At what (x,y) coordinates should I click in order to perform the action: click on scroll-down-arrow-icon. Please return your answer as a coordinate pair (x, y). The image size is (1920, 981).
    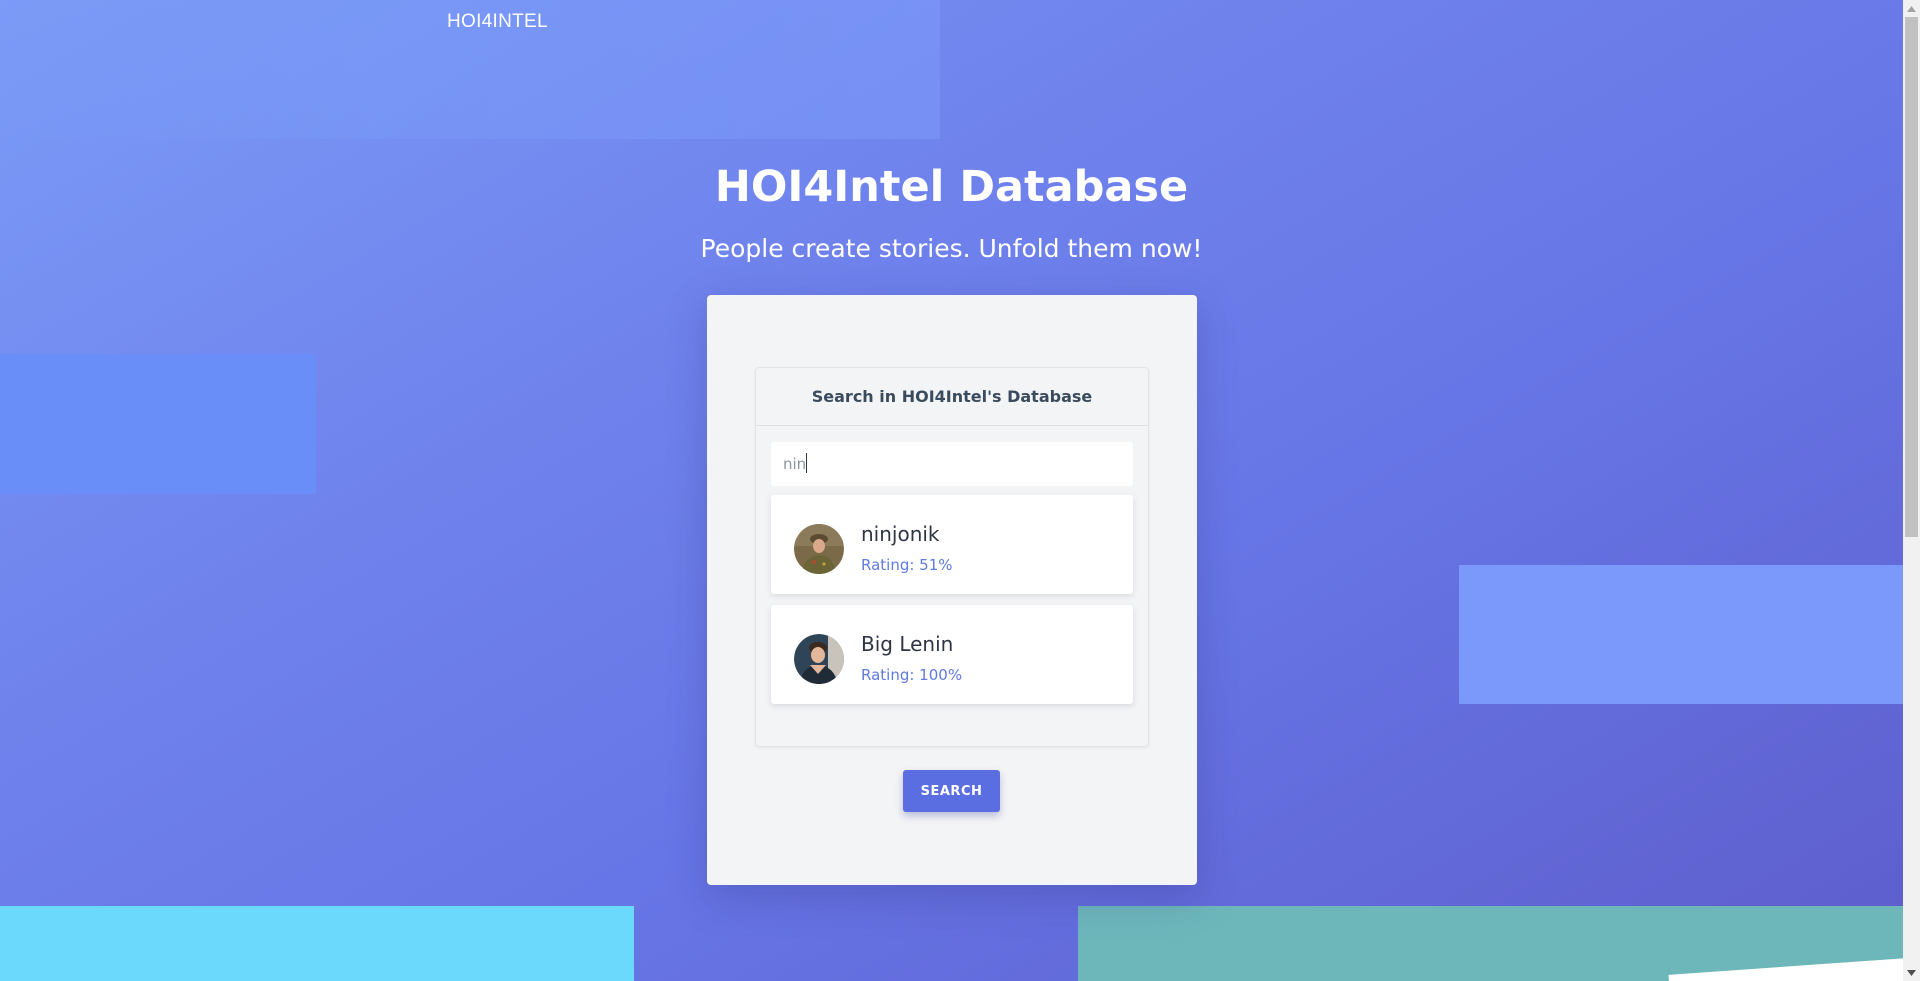
    Looking at the image, I should click on (1911, 972).